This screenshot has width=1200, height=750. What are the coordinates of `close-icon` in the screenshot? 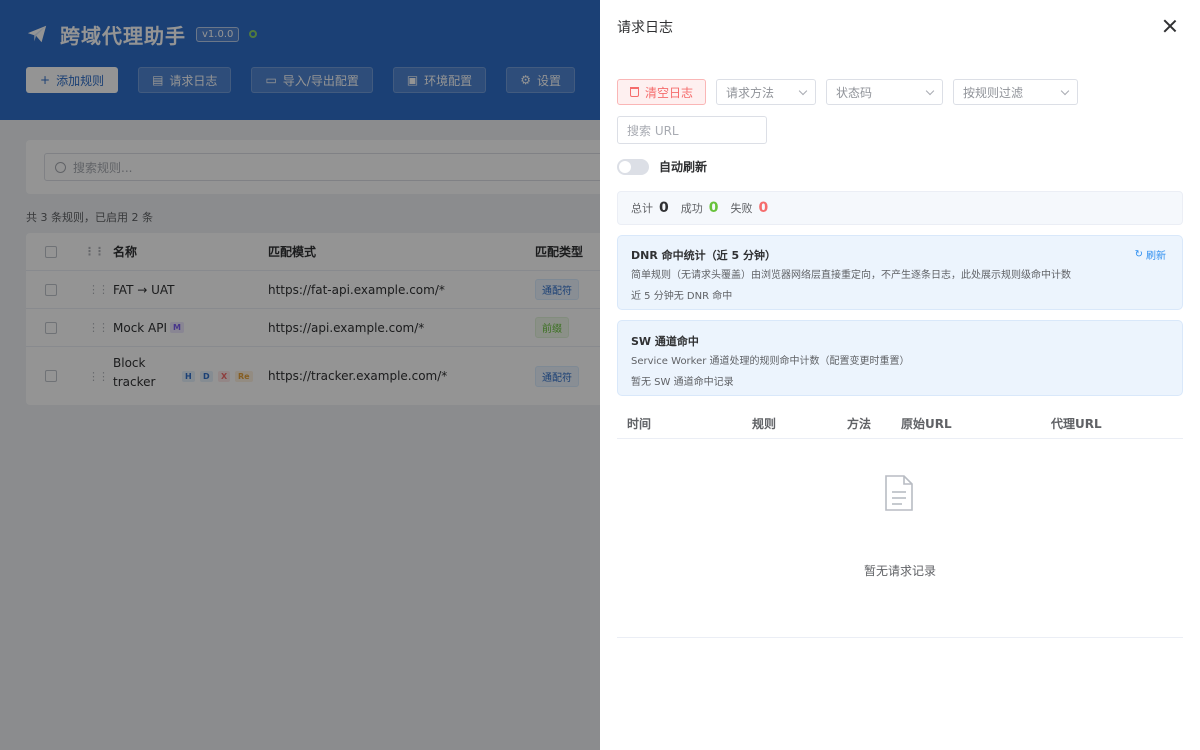 It's located at (1170, 26).